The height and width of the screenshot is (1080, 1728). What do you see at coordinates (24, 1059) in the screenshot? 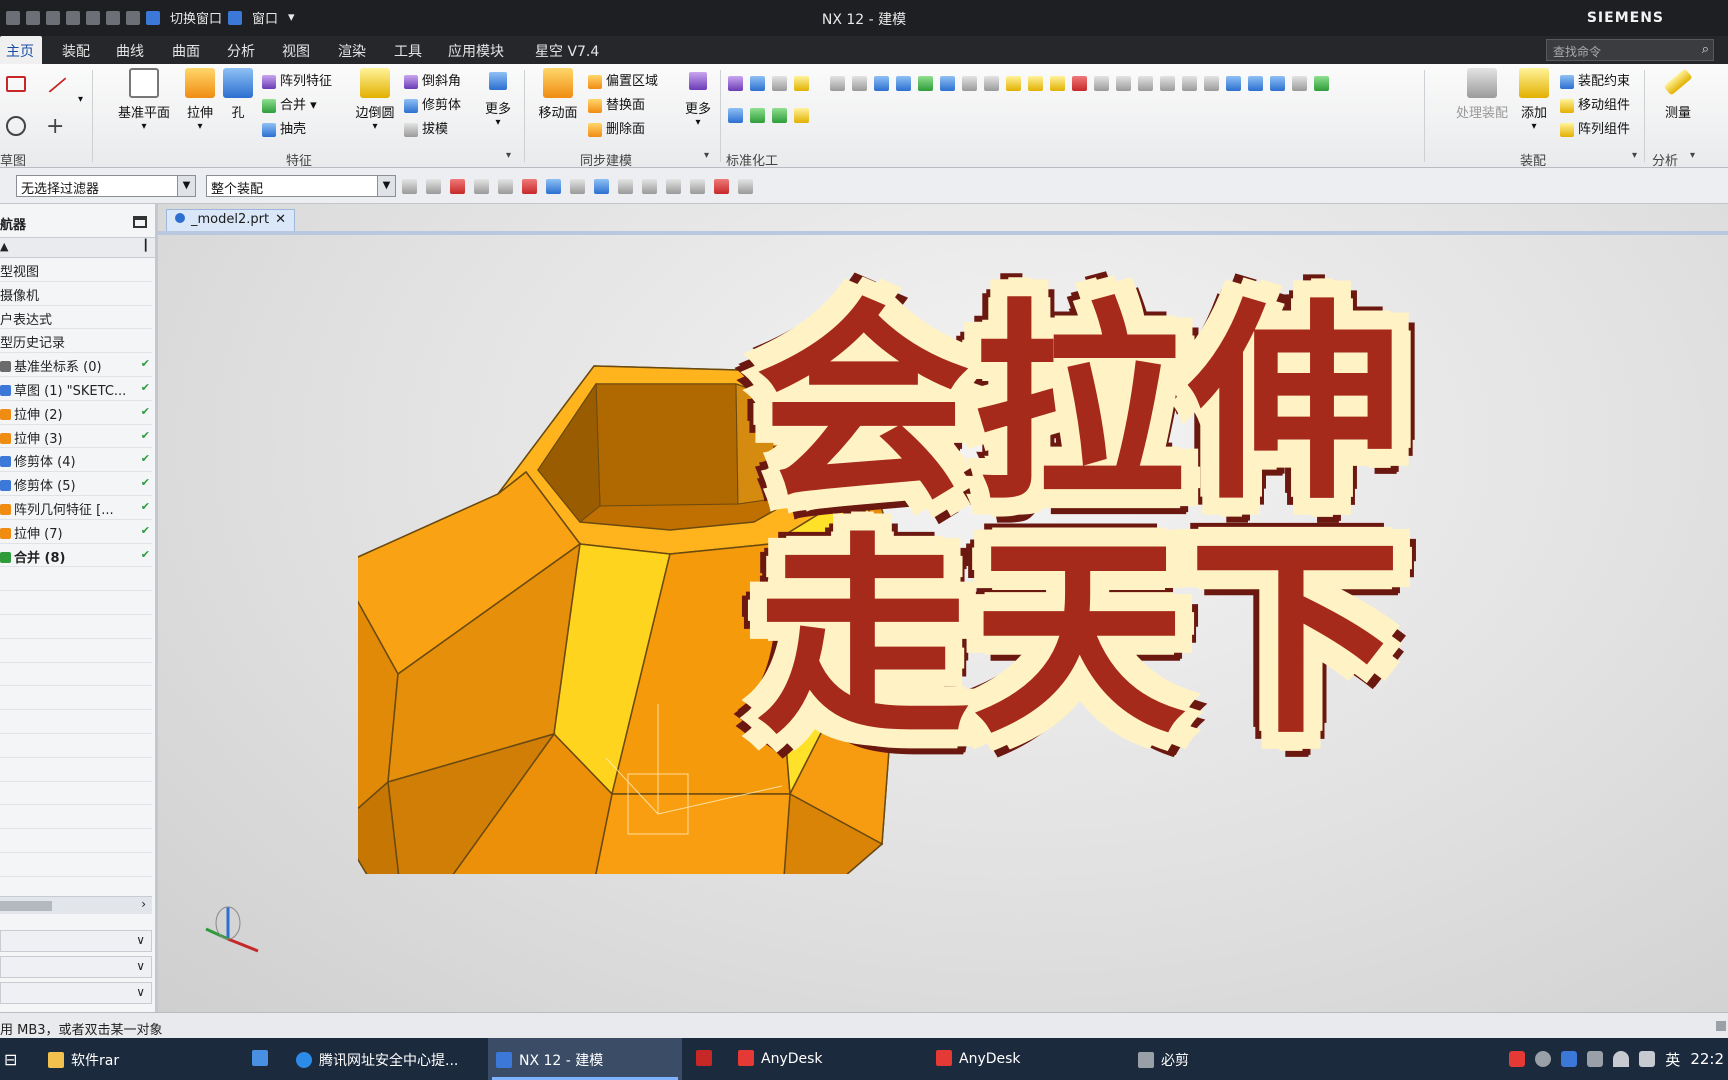
I see `task-view-button: ⊟` at bounding box center [24, 1059].